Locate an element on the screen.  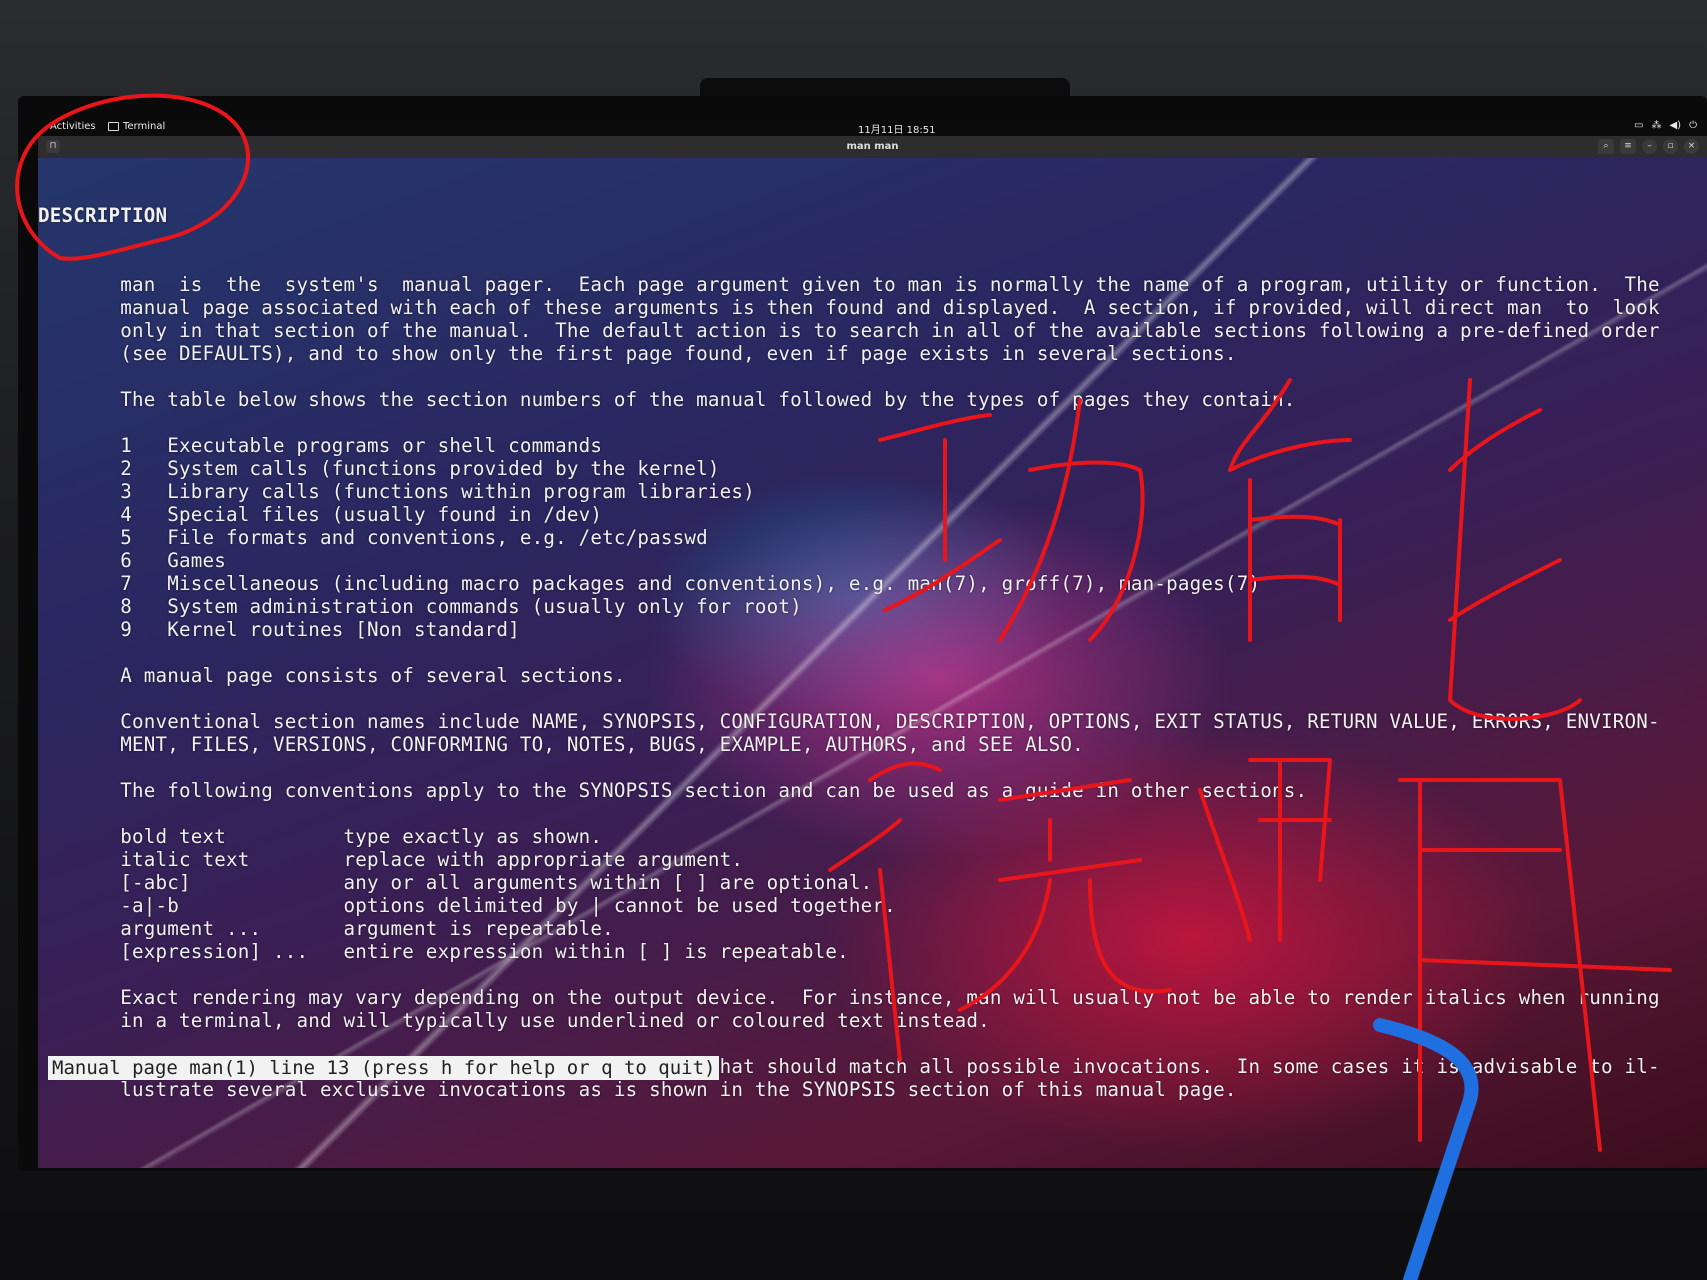
window-title: man man is located at coordinates (872, 146).